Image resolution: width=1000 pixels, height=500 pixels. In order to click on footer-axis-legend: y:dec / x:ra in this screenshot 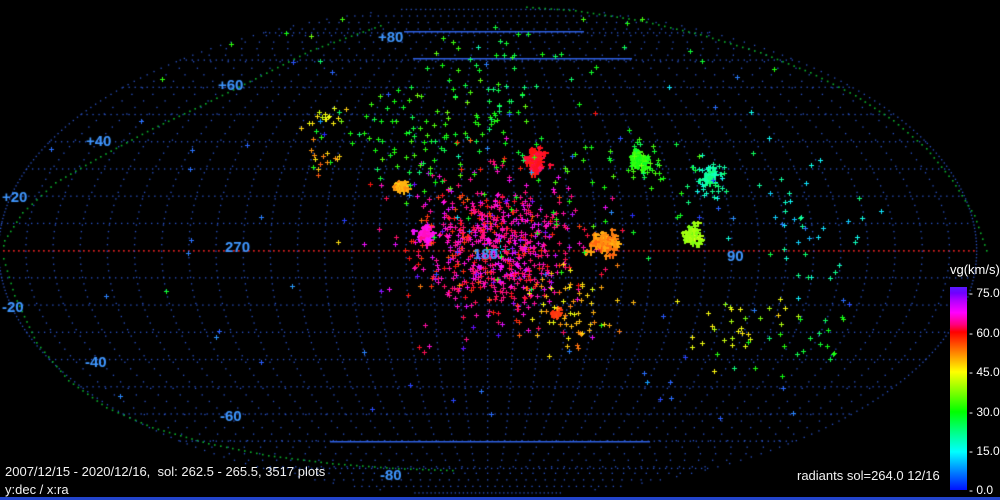, I will do `click(37, 489)`.